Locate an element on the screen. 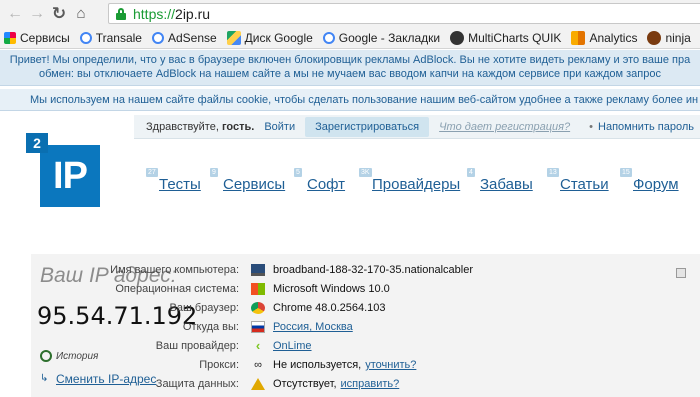 The width and height of the screenshot is (700, 397). nav-item: 3K Провайдеры is located at coordinates (410, 180).